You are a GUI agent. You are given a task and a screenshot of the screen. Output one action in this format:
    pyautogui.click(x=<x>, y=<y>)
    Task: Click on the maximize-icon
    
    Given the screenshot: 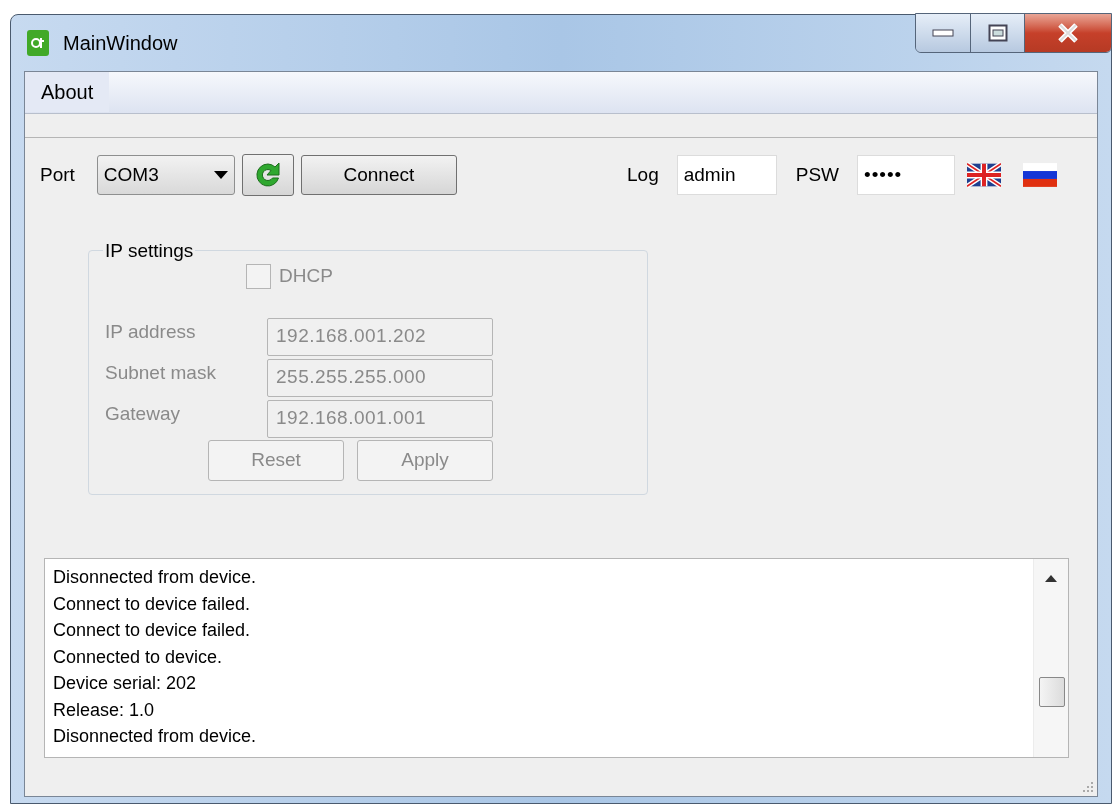 What is the action you would take?
    pyautogui.click(x=997, y=33)
    